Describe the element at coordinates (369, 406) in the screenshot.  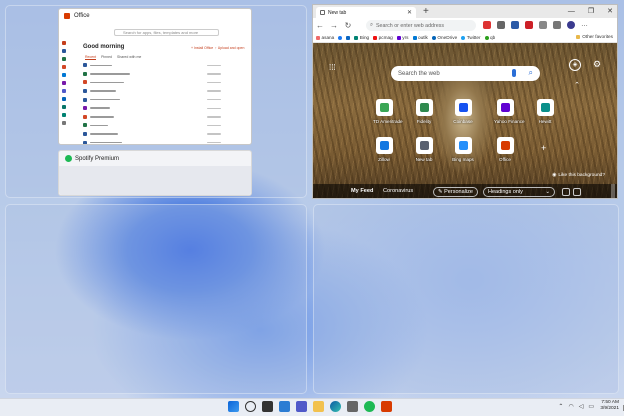
I see `spotify-taskbar-icon` at that location.